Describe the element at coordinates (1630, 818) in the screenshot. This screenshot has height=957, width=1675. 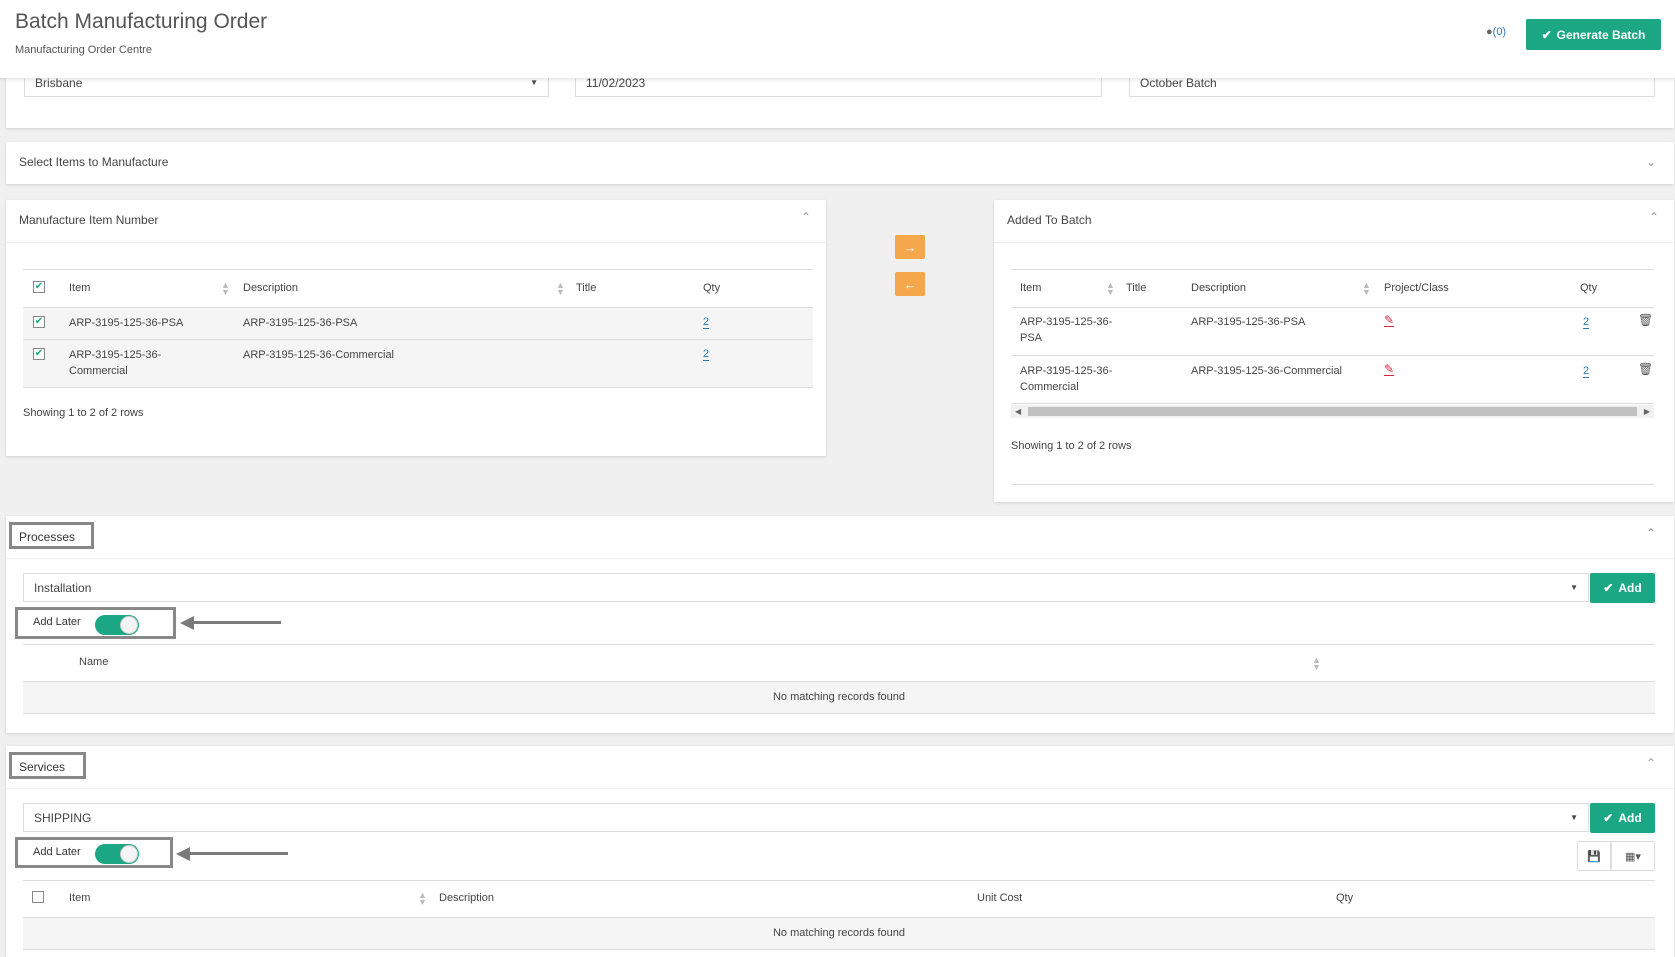
I see `add-service-label: Add` at that location.